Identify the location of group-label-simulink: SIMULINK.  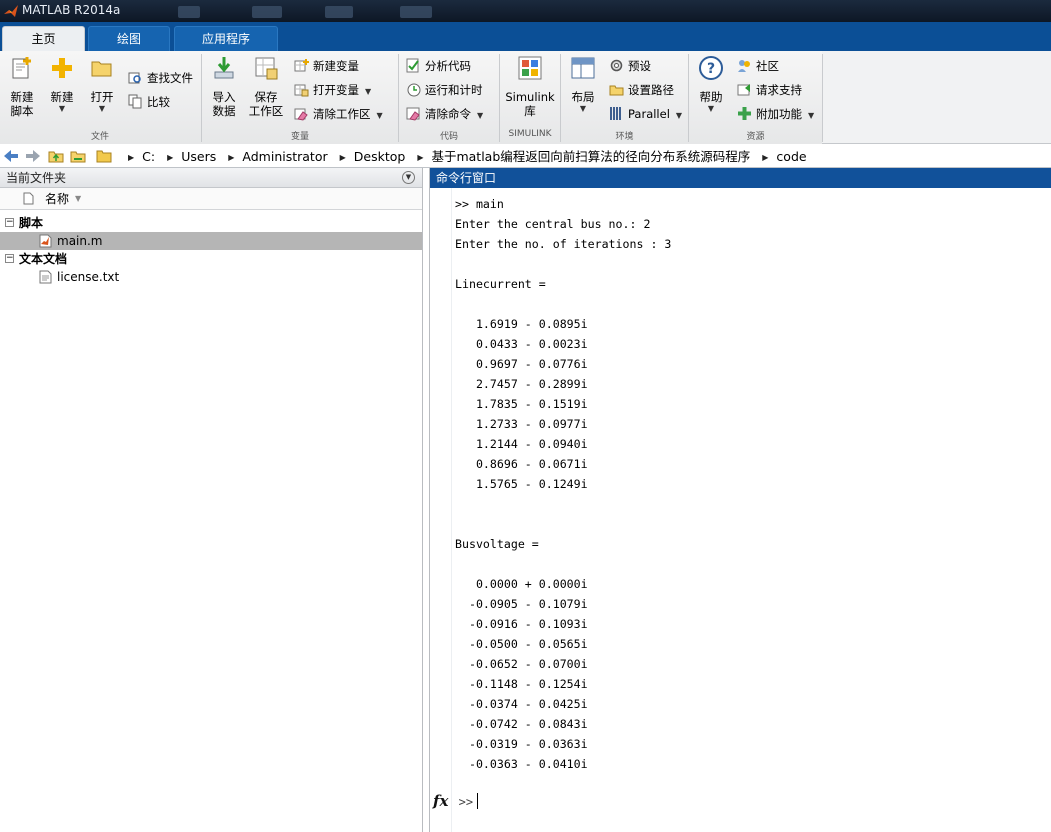
(530, 134).